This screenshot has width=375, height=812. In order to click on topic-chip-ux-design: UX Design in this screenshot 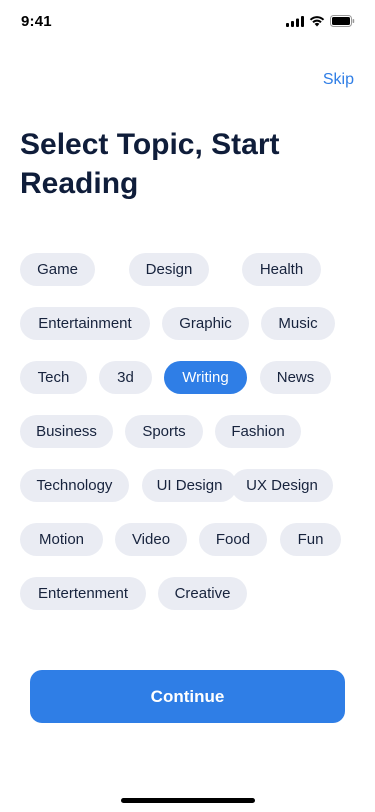, I will do `click(282, 485)`.